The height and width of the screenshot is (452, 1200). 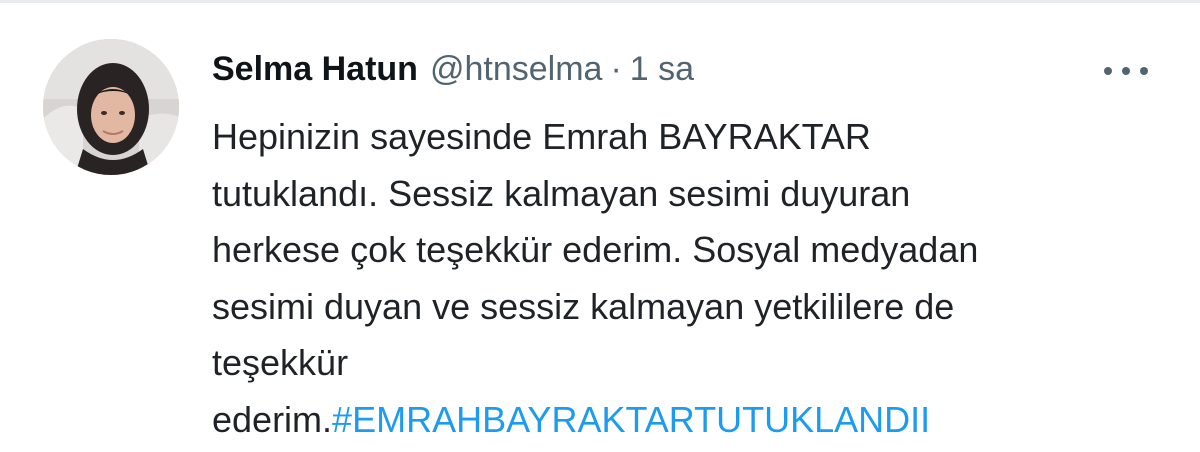 I want to click on hashtag-link: #EMRAHBAYRAKTARTUTUKLANDII, so click(x=631, y=419).